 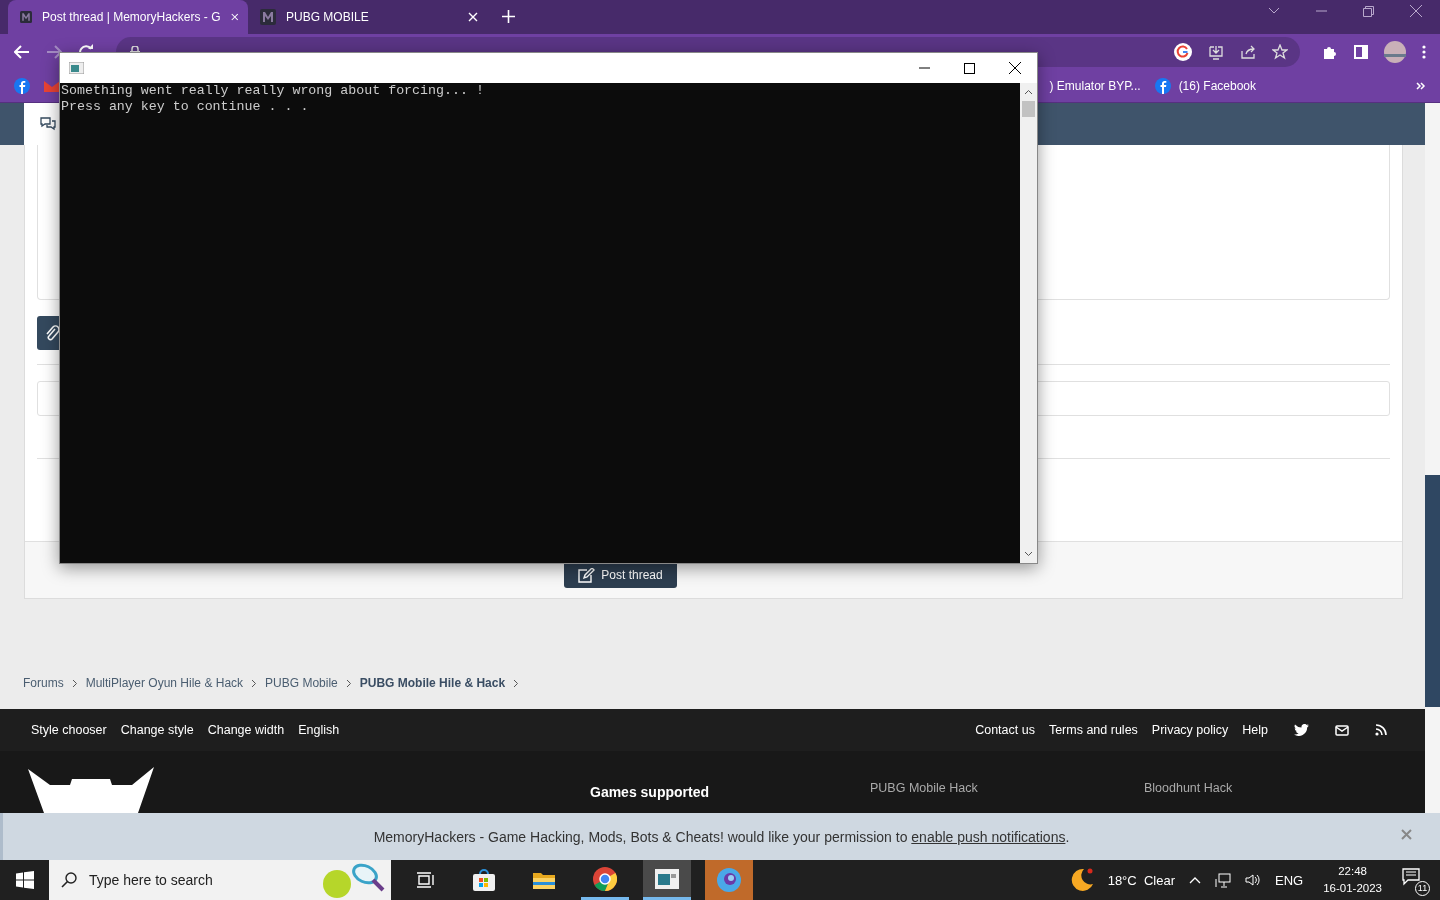 I want to click on breadcrumb-link: Forums, so click(x=43, y=683).